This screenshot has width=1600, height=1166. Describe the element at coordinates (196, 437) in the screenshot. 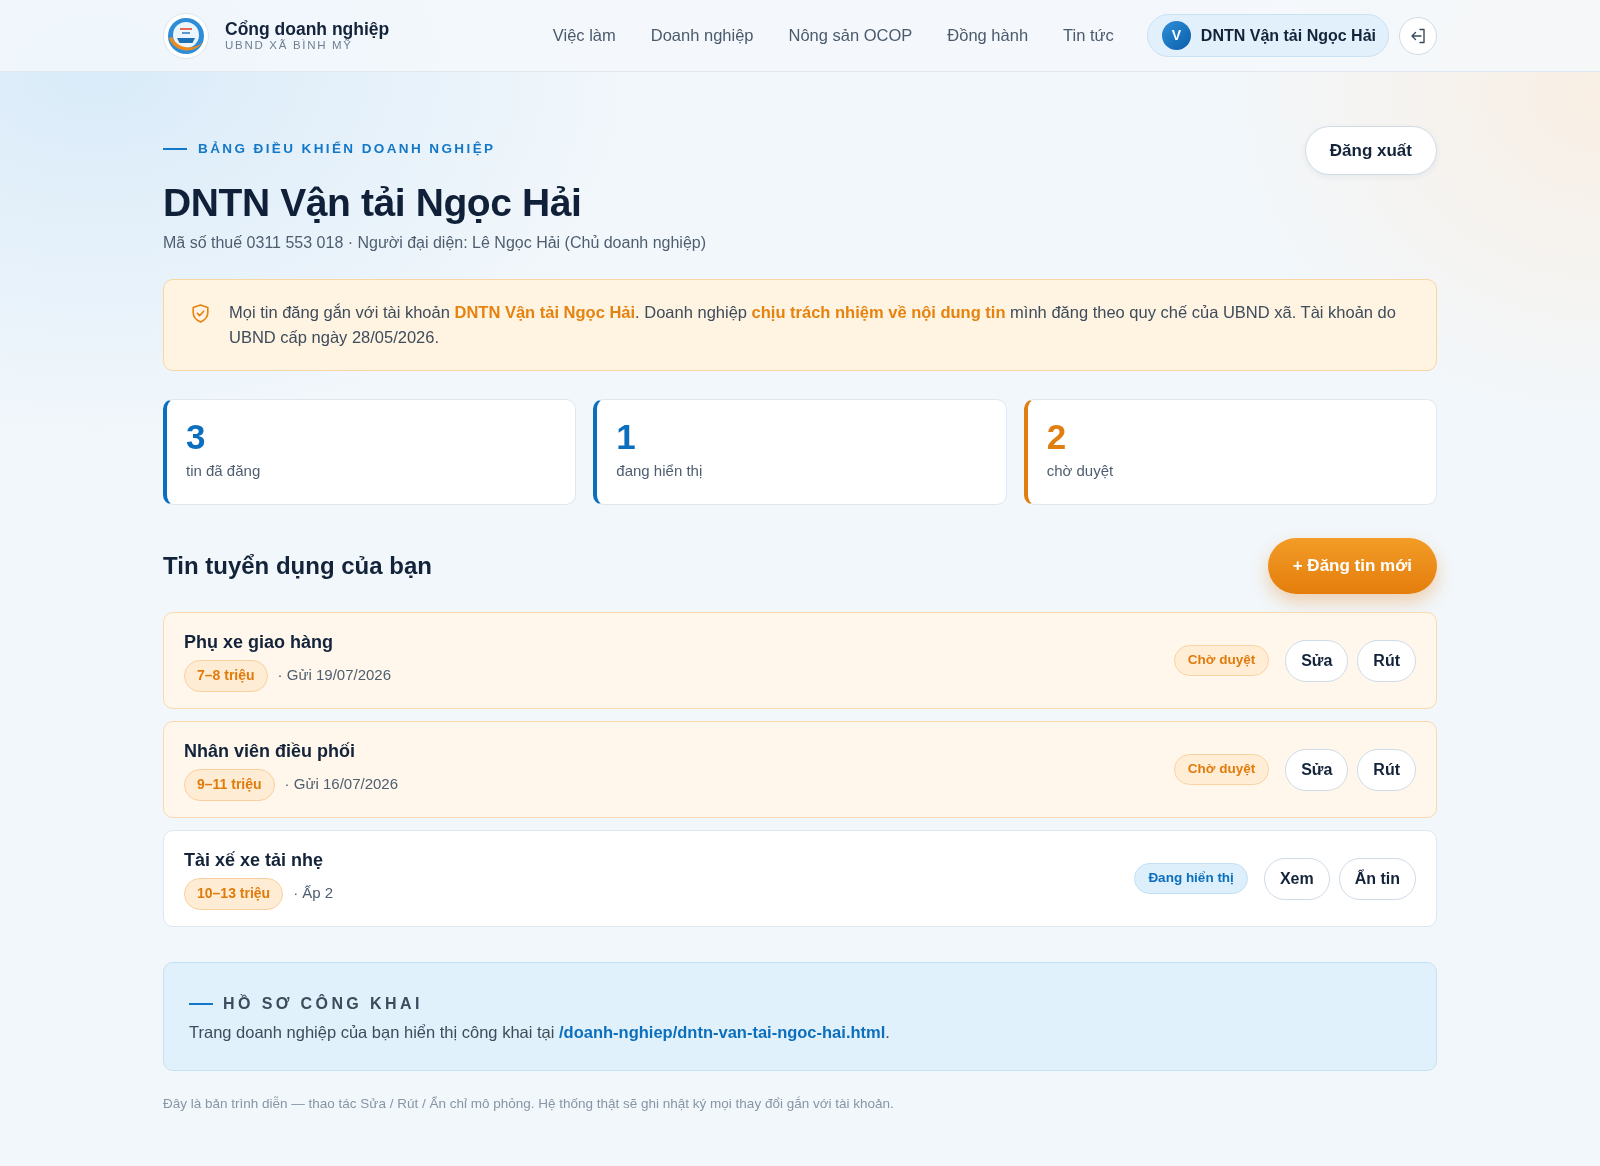

I see `stat-value: 3` at that location.